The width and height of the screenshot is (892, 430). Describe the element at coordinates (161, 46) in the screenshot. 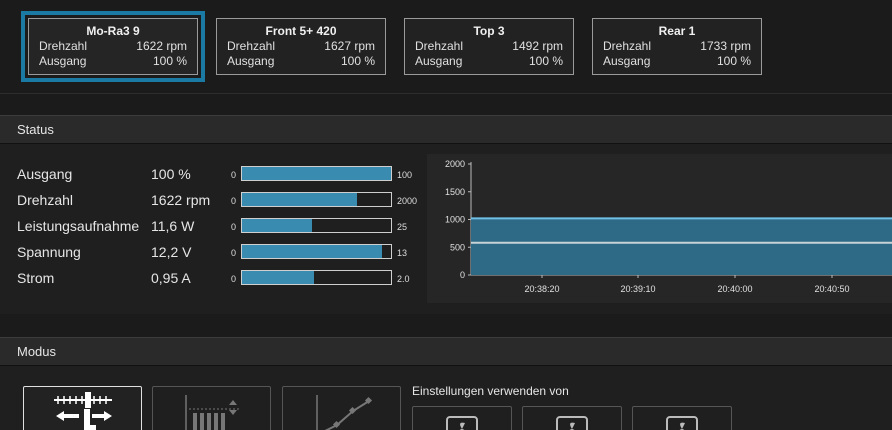

I see `speed-value: 1622 rpm` at that location.